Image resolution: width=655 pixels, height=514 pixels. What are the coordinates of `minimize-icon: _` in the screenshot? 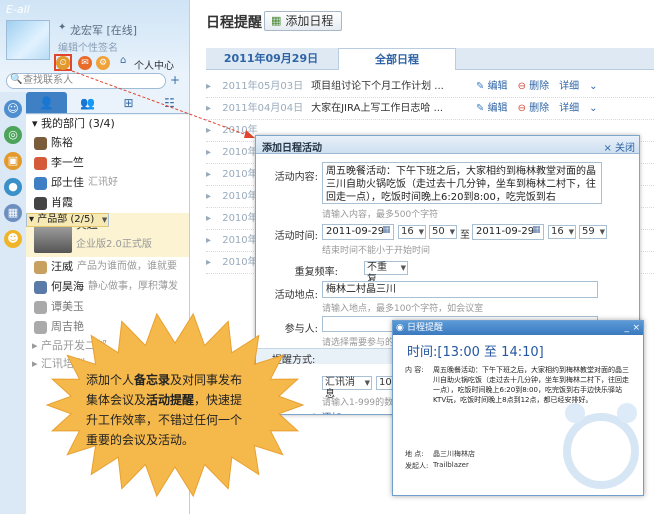 It's located at (627, 328).